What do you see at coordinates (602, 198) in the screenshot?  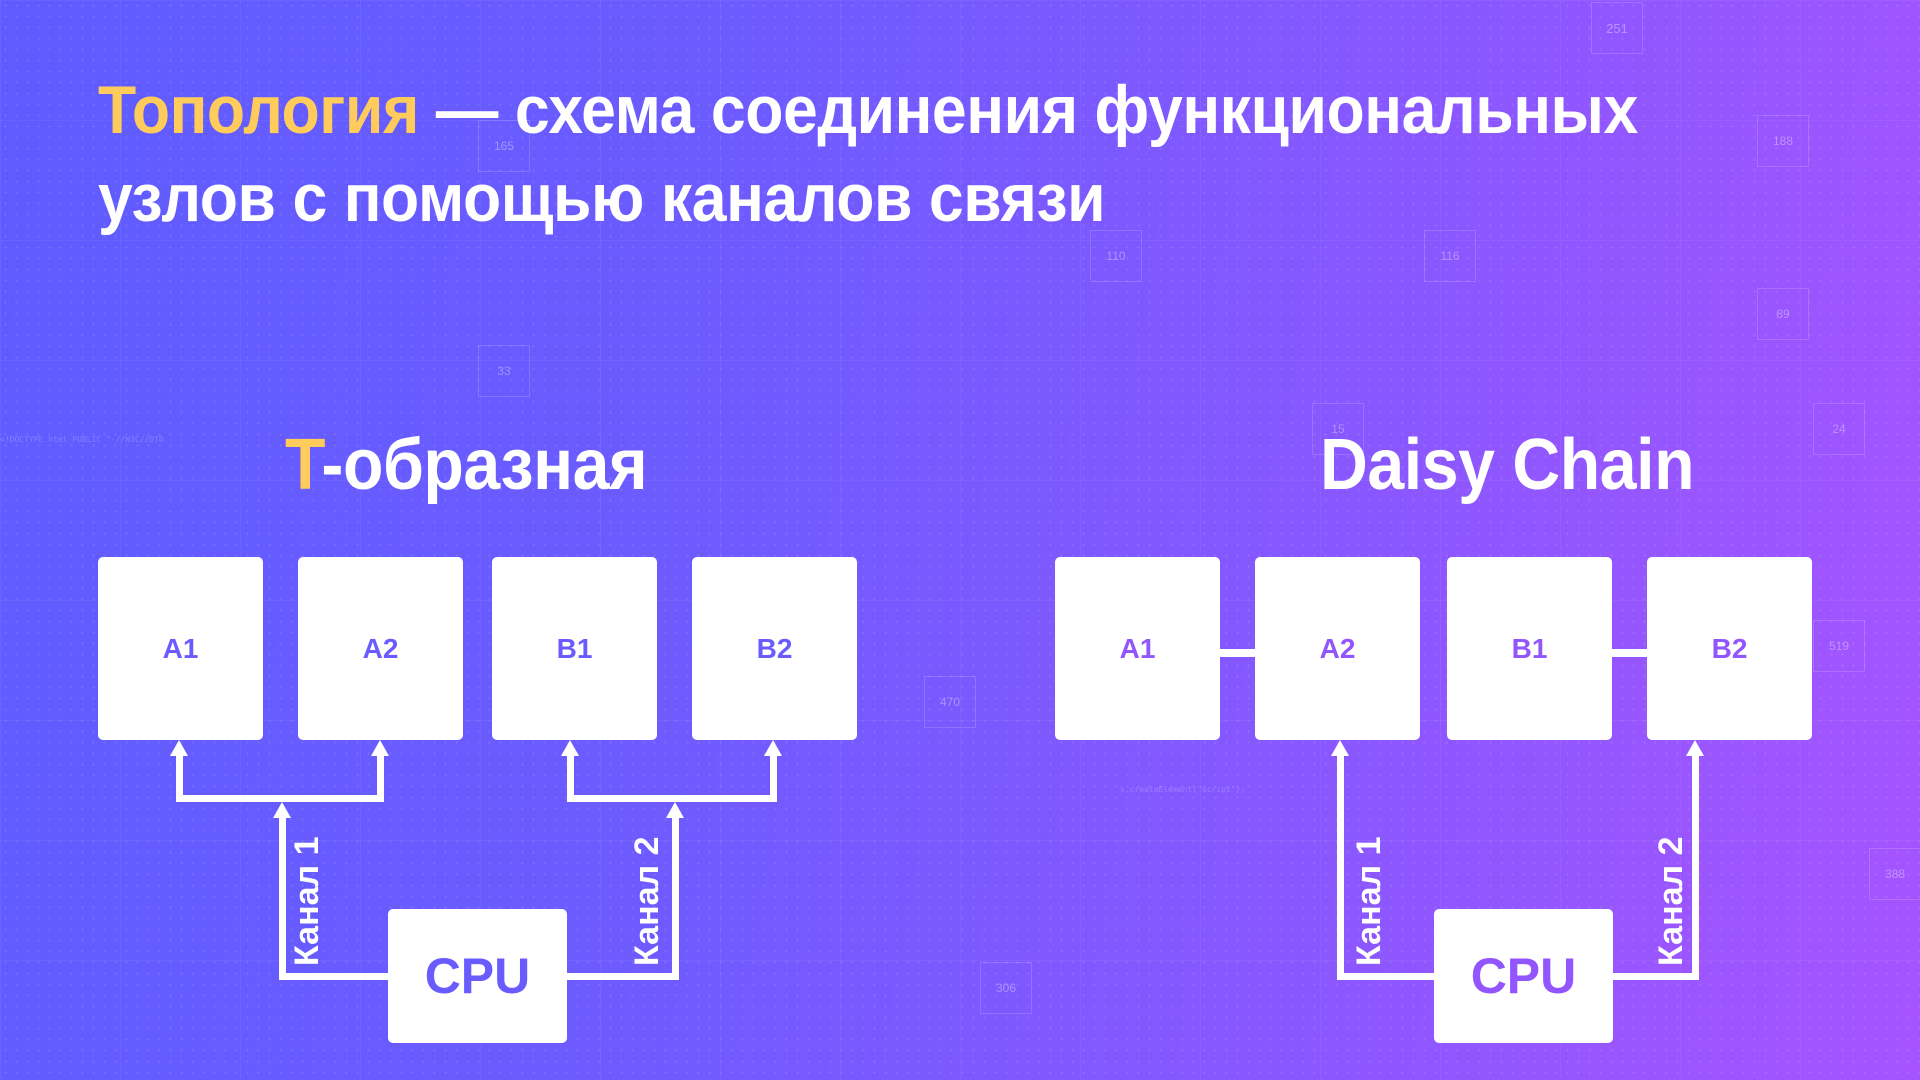 I see `title-line-2: узлов с помощью каналов связи` at bounding box center [602, 198].